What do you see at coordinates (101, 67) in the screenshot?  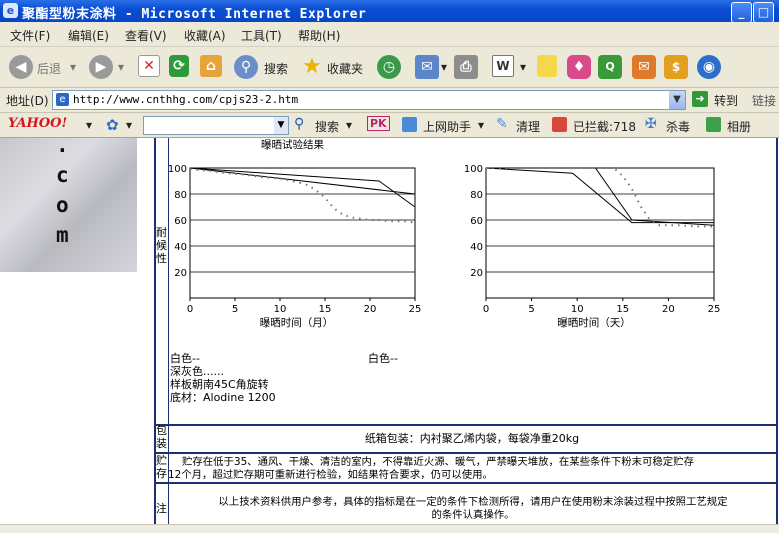 I see `forward-arrow-icon: ▶` at bounding box center [101, 67].